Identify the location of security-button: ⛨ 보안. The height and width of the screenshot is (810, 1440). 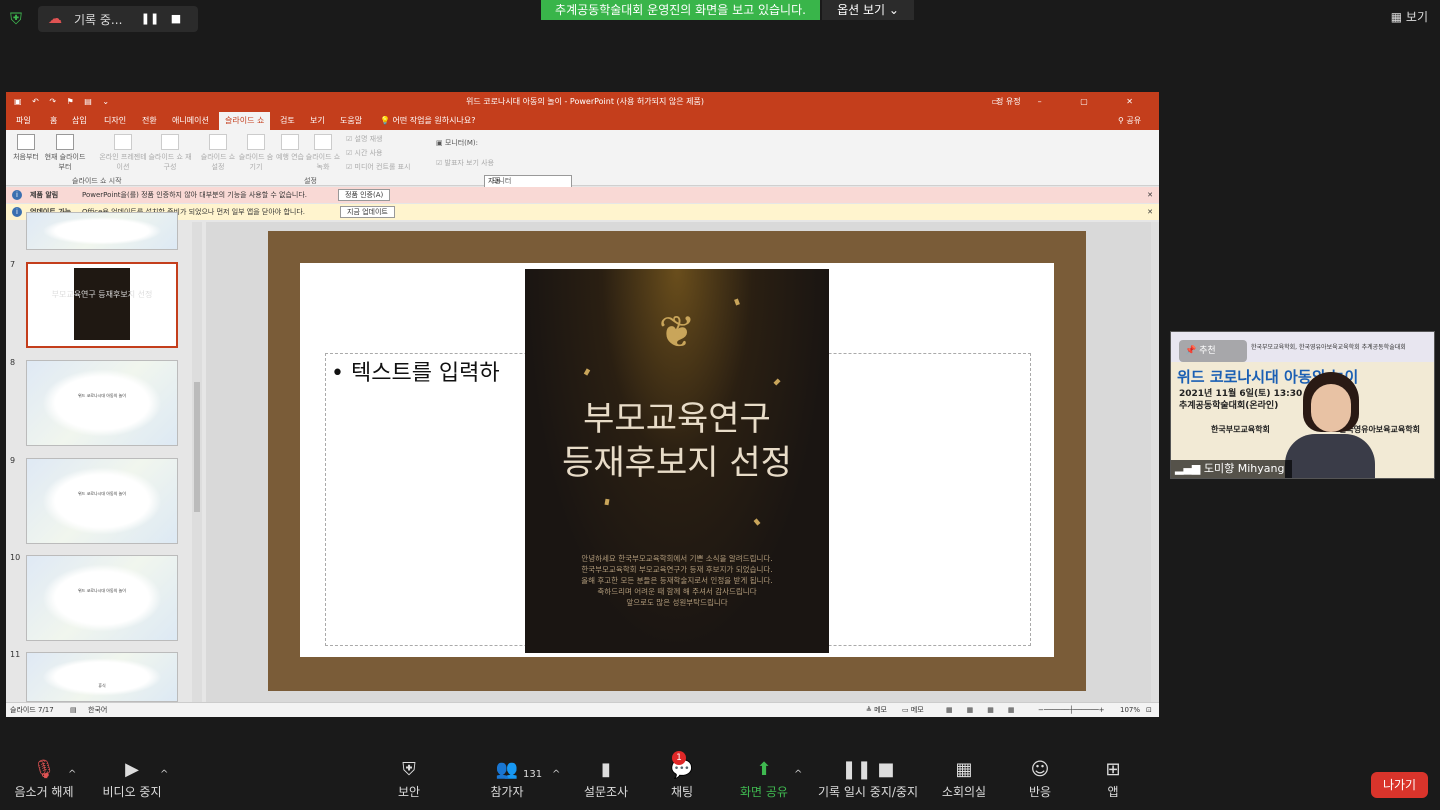
(409, 777).